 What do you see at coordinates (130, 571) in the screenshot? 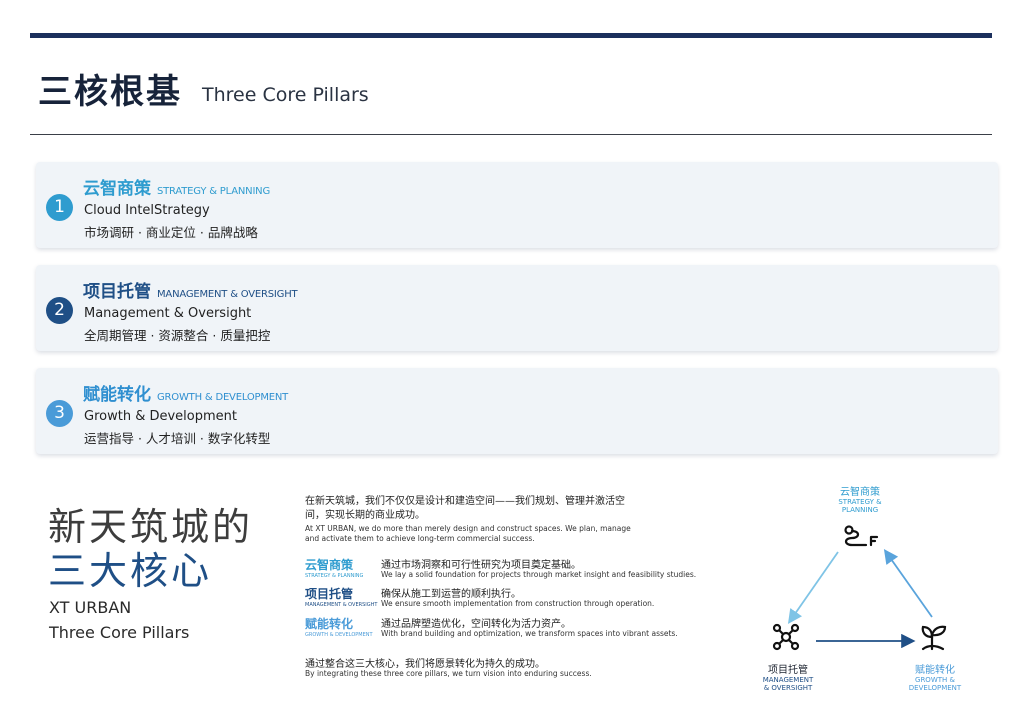
I see `feature-heading-line2: 三大核心` at bounding box center [130, 571].